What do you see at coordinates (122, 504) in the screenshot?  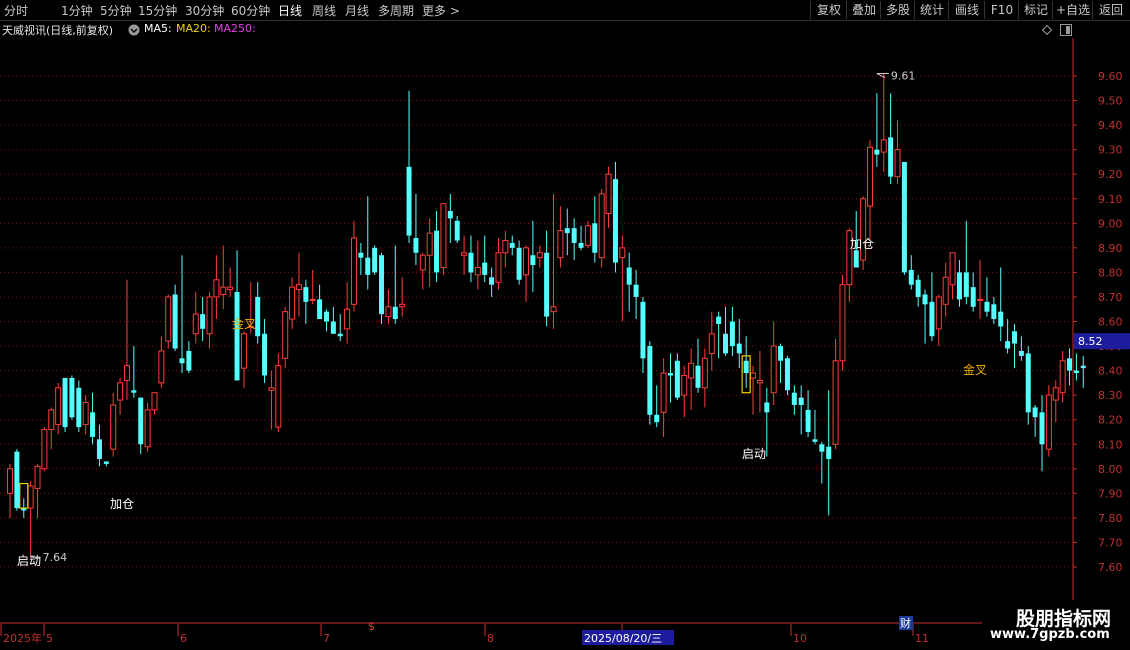 I see `signal-label-add: 加仓` at bounding box center [122, 504].